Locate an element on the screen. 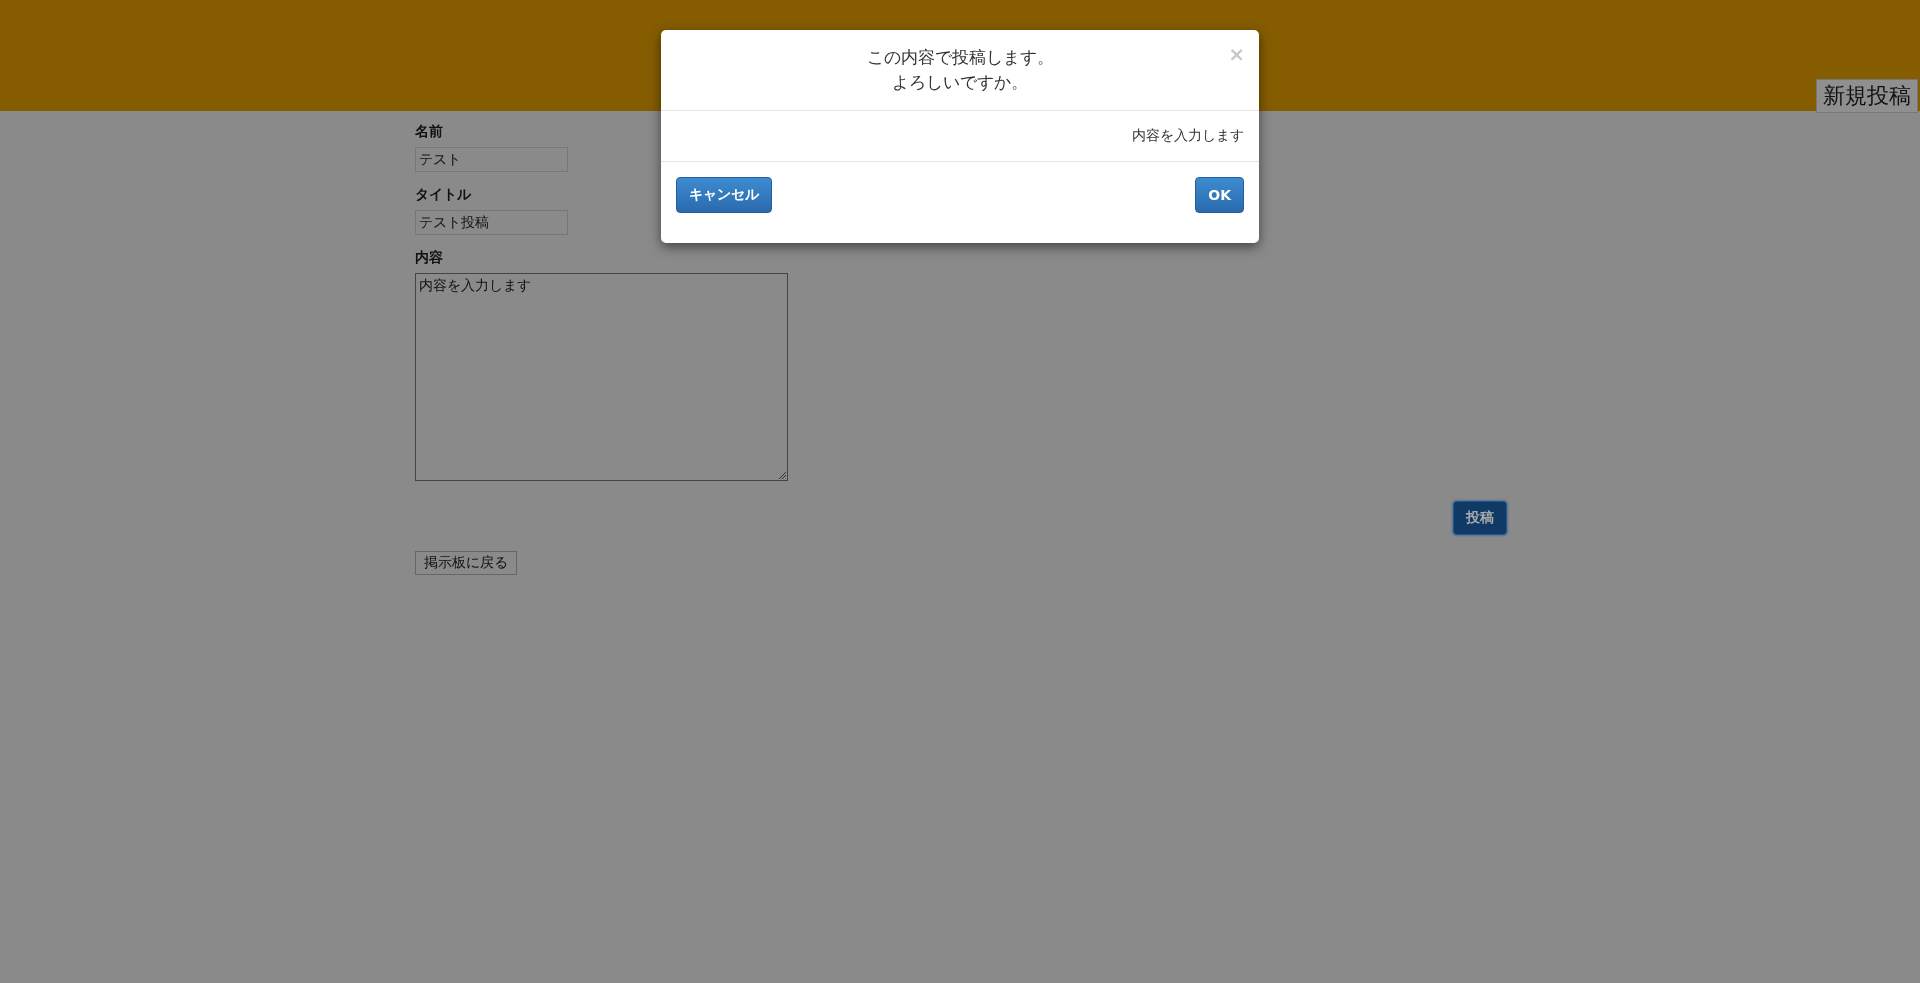 The image size is (1920, 983). field-label: 内容 is located at coordinates (429, 258).